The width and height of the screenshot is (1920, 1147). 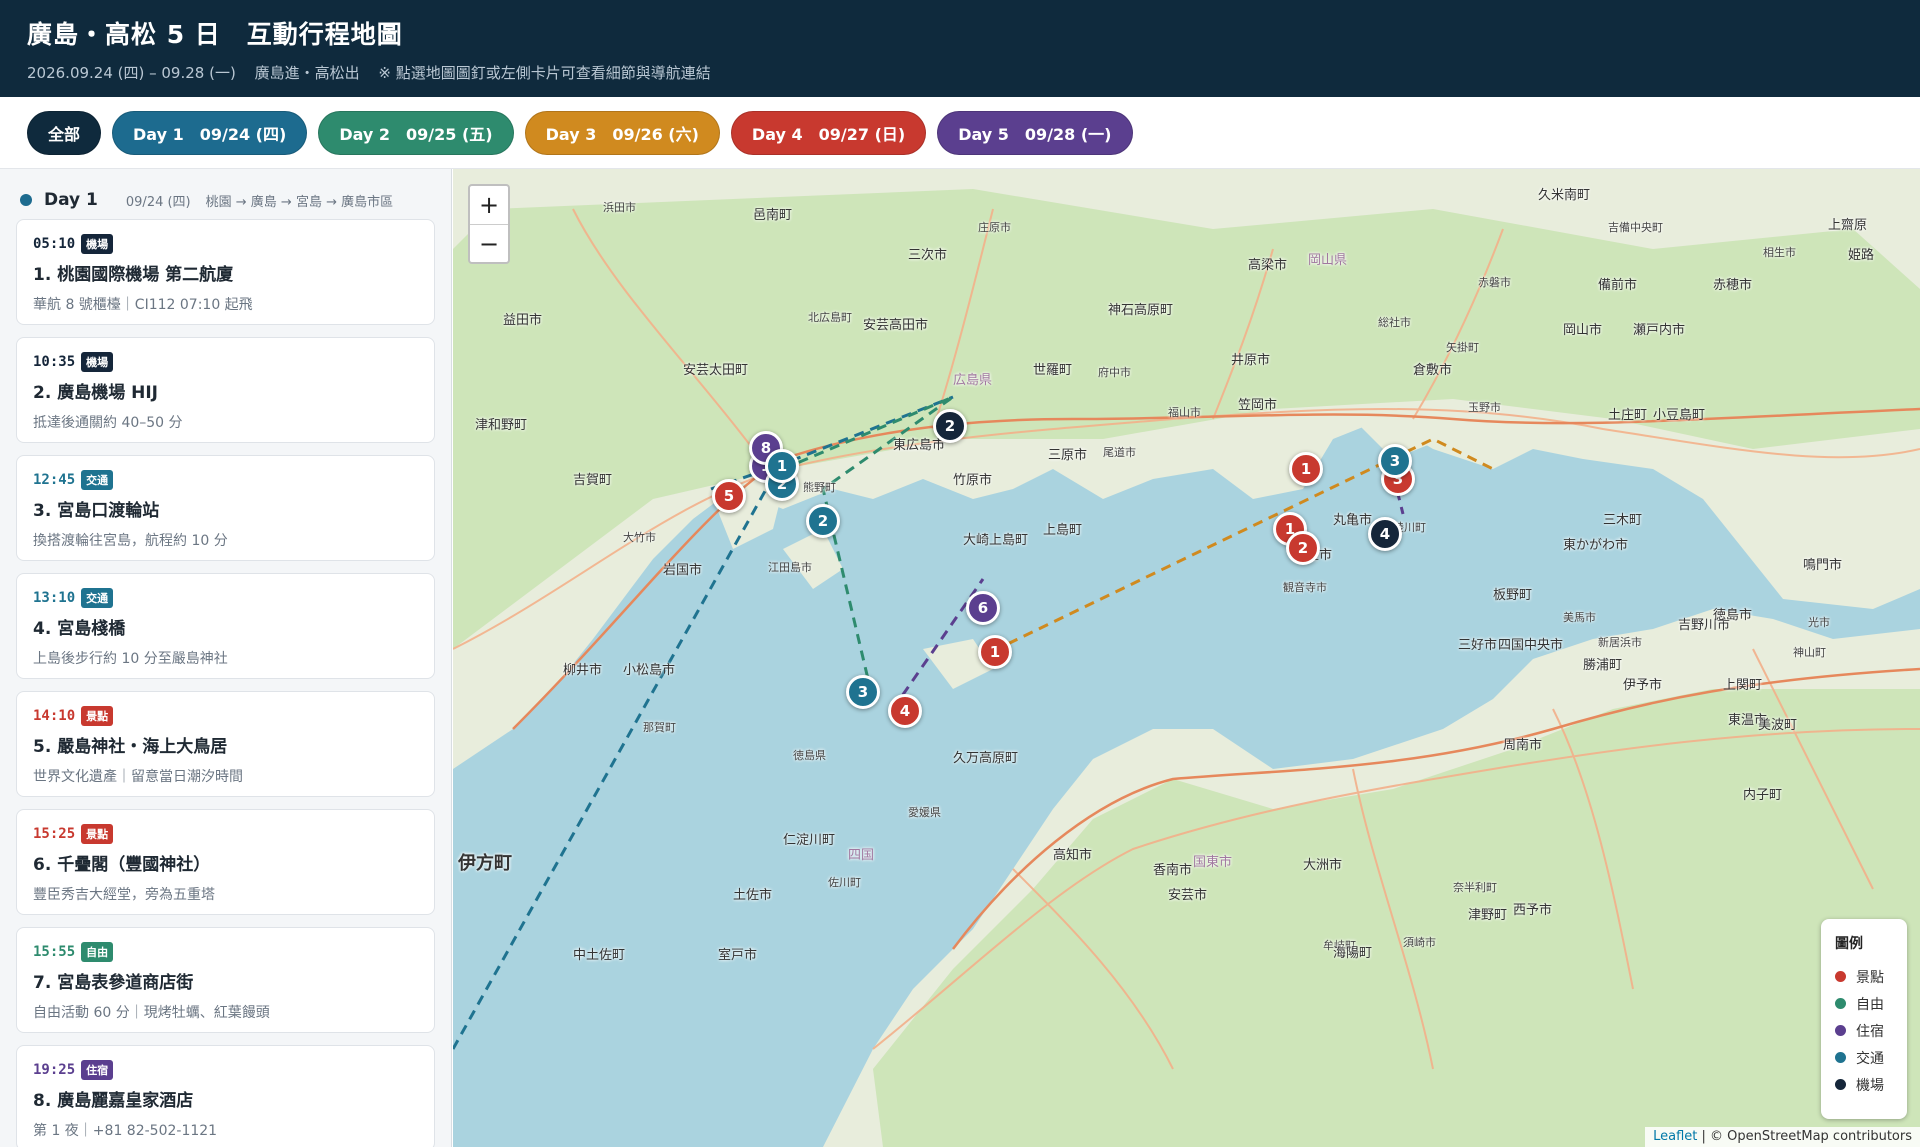 What do you see at coordinates (1864, 1019) in the screenshot?
I see `map-legend: 圖例 景點 自由 住宿 交通 機場` at bounding box center [1864, 1019].